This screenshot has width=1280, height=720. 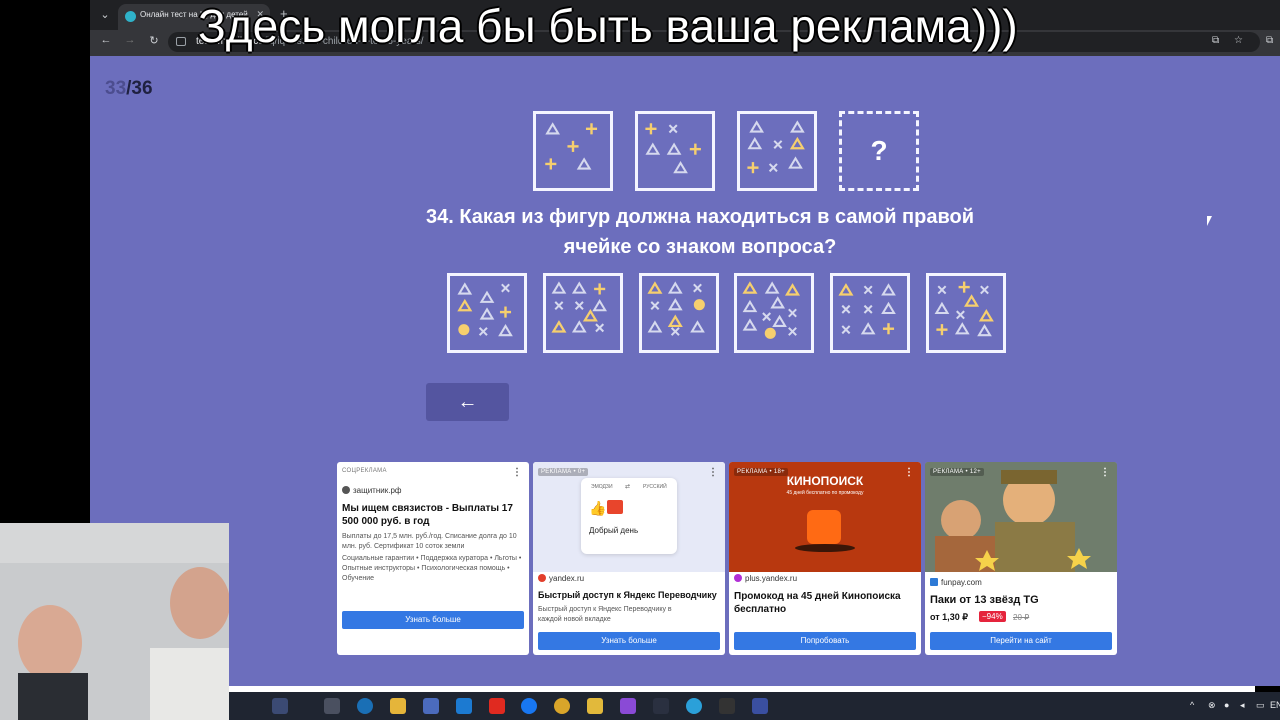 I want to click on back-nav-icon: ←, so click(x=106, y=40).